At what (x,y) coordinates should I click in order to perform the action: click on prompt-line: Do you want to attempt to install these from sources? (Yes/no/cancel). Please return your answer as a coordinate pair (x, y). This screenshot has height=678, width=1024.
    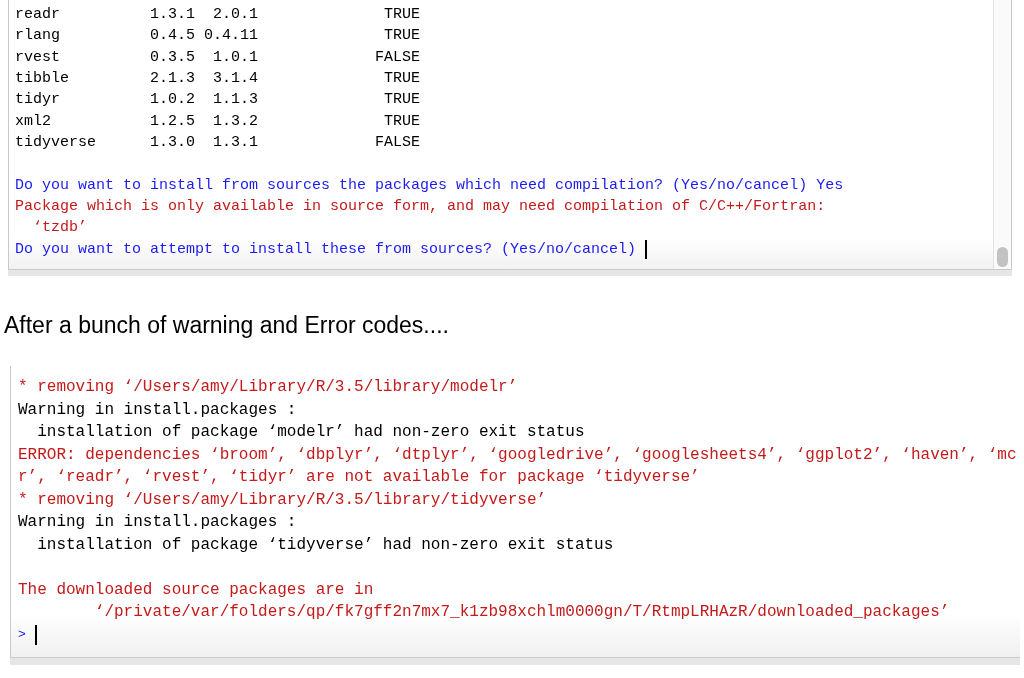
    Looking at the image, I should click on (326, 249).